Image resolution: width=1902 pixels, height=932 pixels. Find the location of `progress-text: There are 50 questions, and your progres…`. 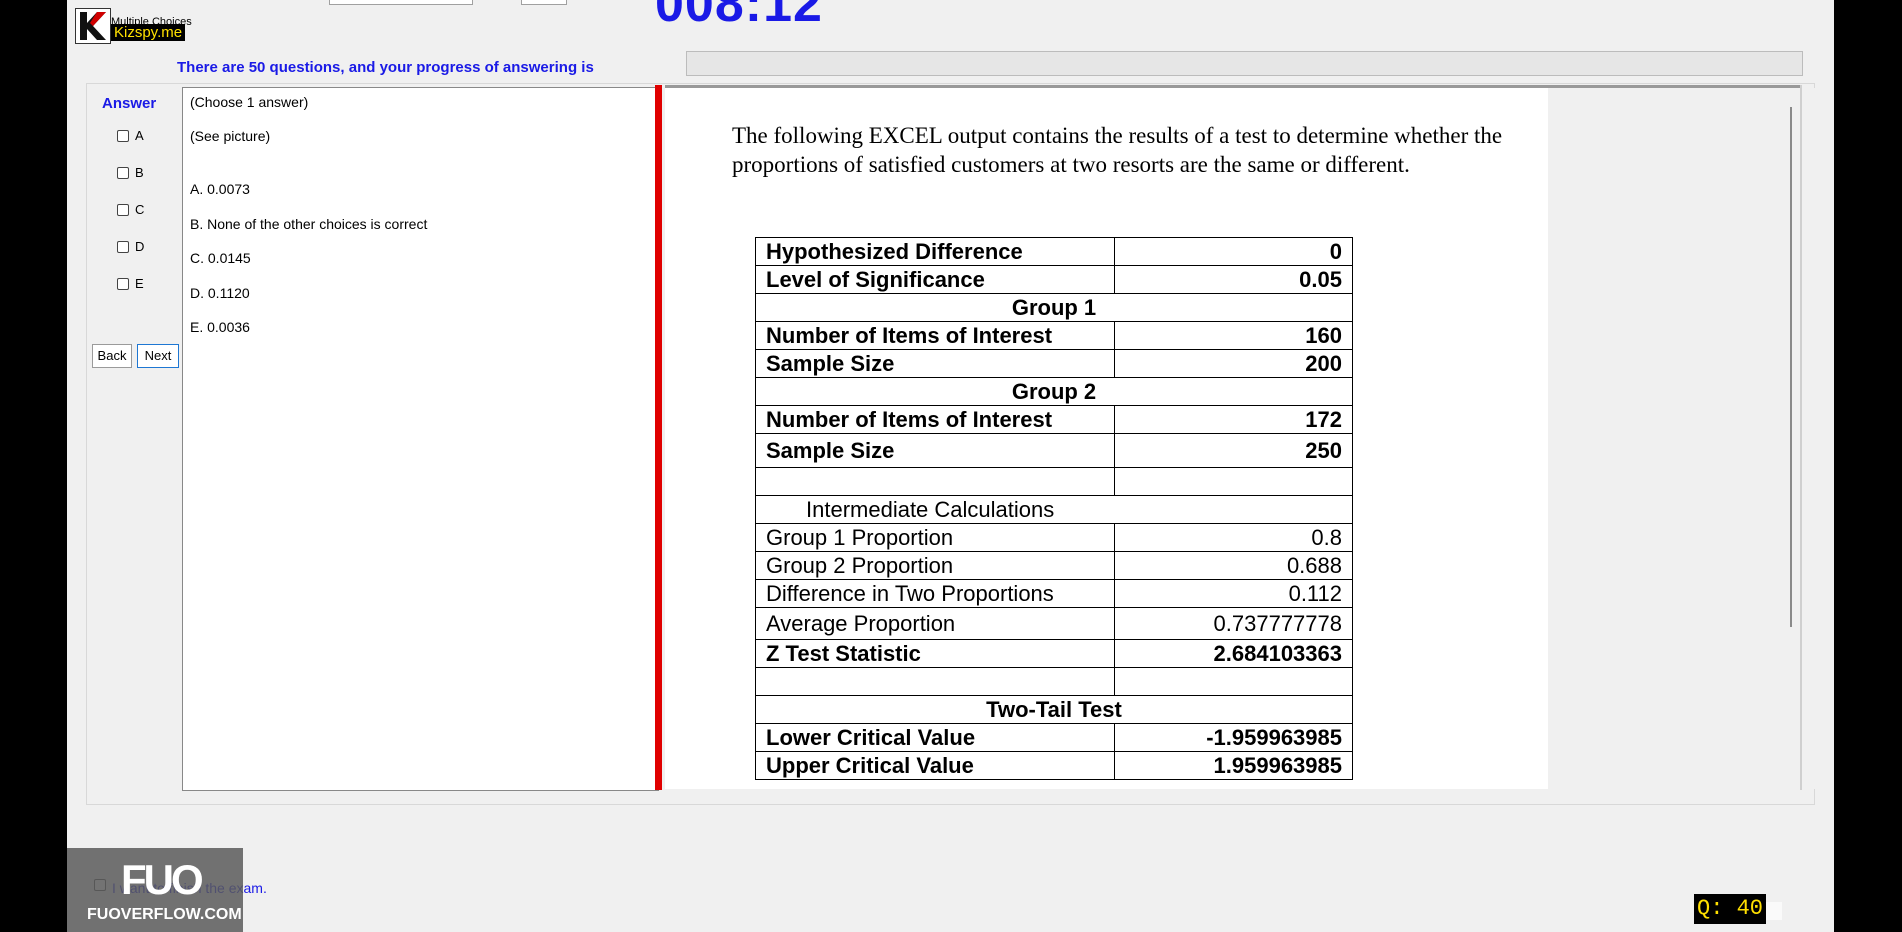

progress-text: There are 50 questions, and your progres… is located at coordinates (385, 67).